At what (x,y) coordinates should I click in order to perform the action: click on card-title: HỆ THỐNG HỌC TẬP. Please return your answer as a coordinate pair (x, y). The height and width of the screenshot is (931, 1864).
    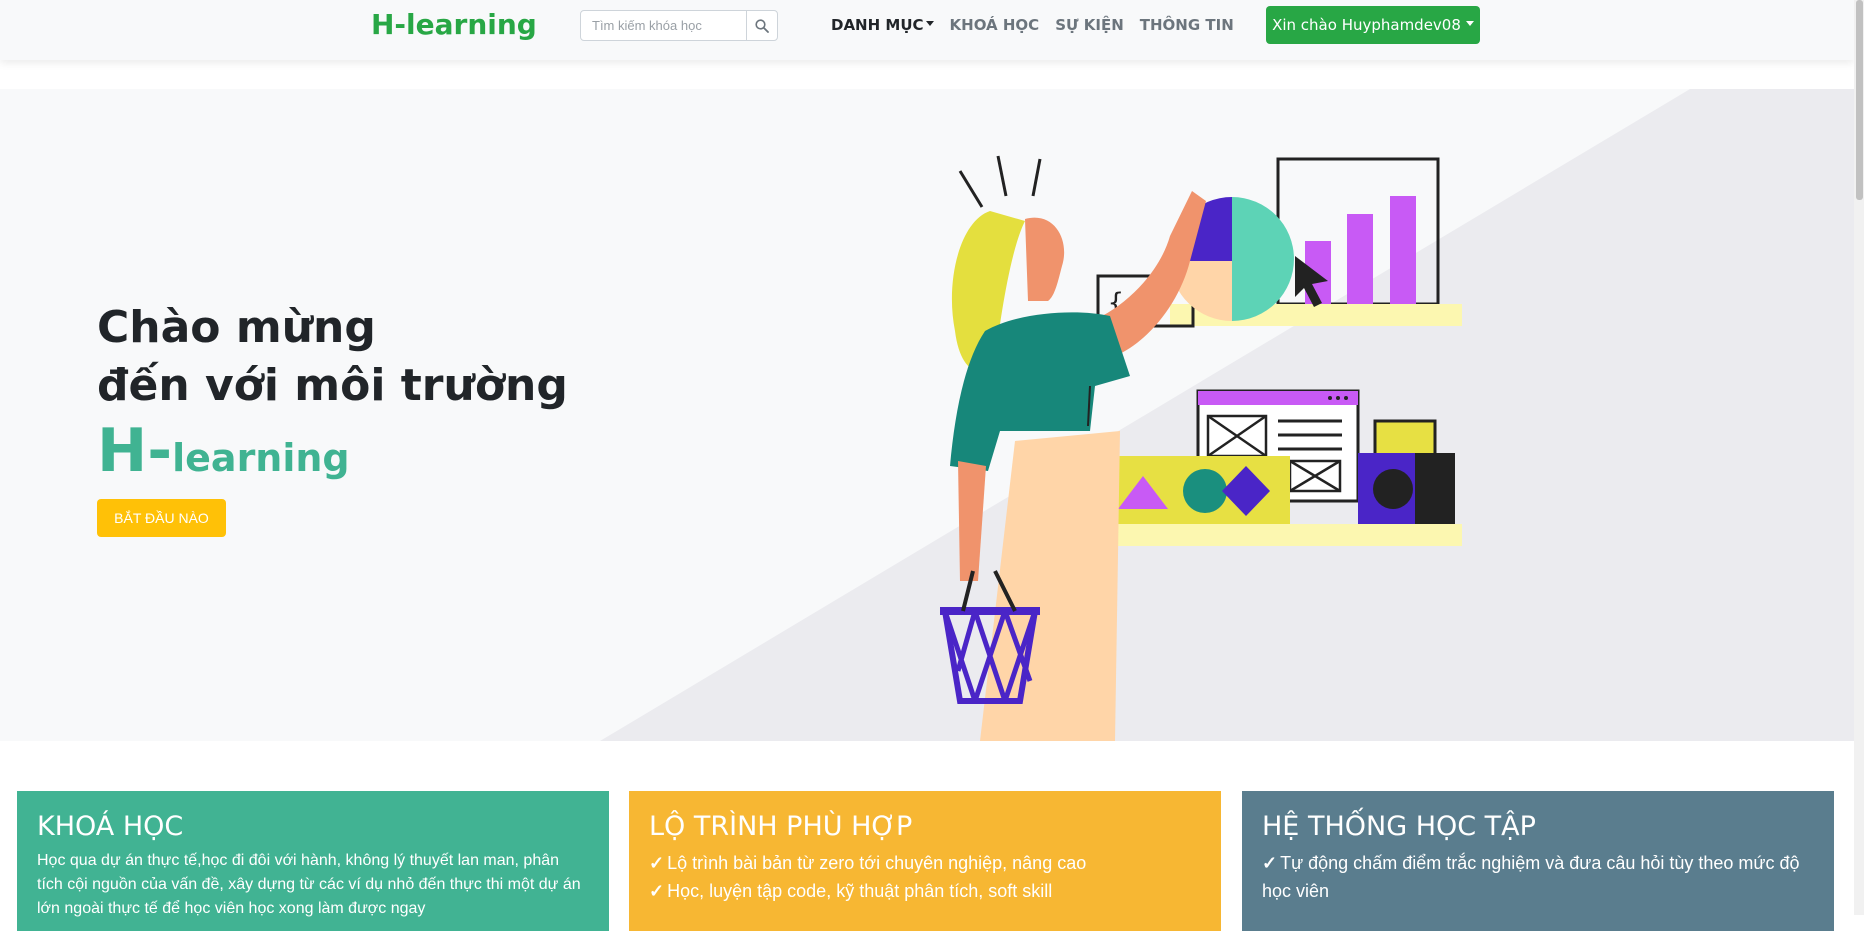
    Looking at the image, I should click on (1399, 826).